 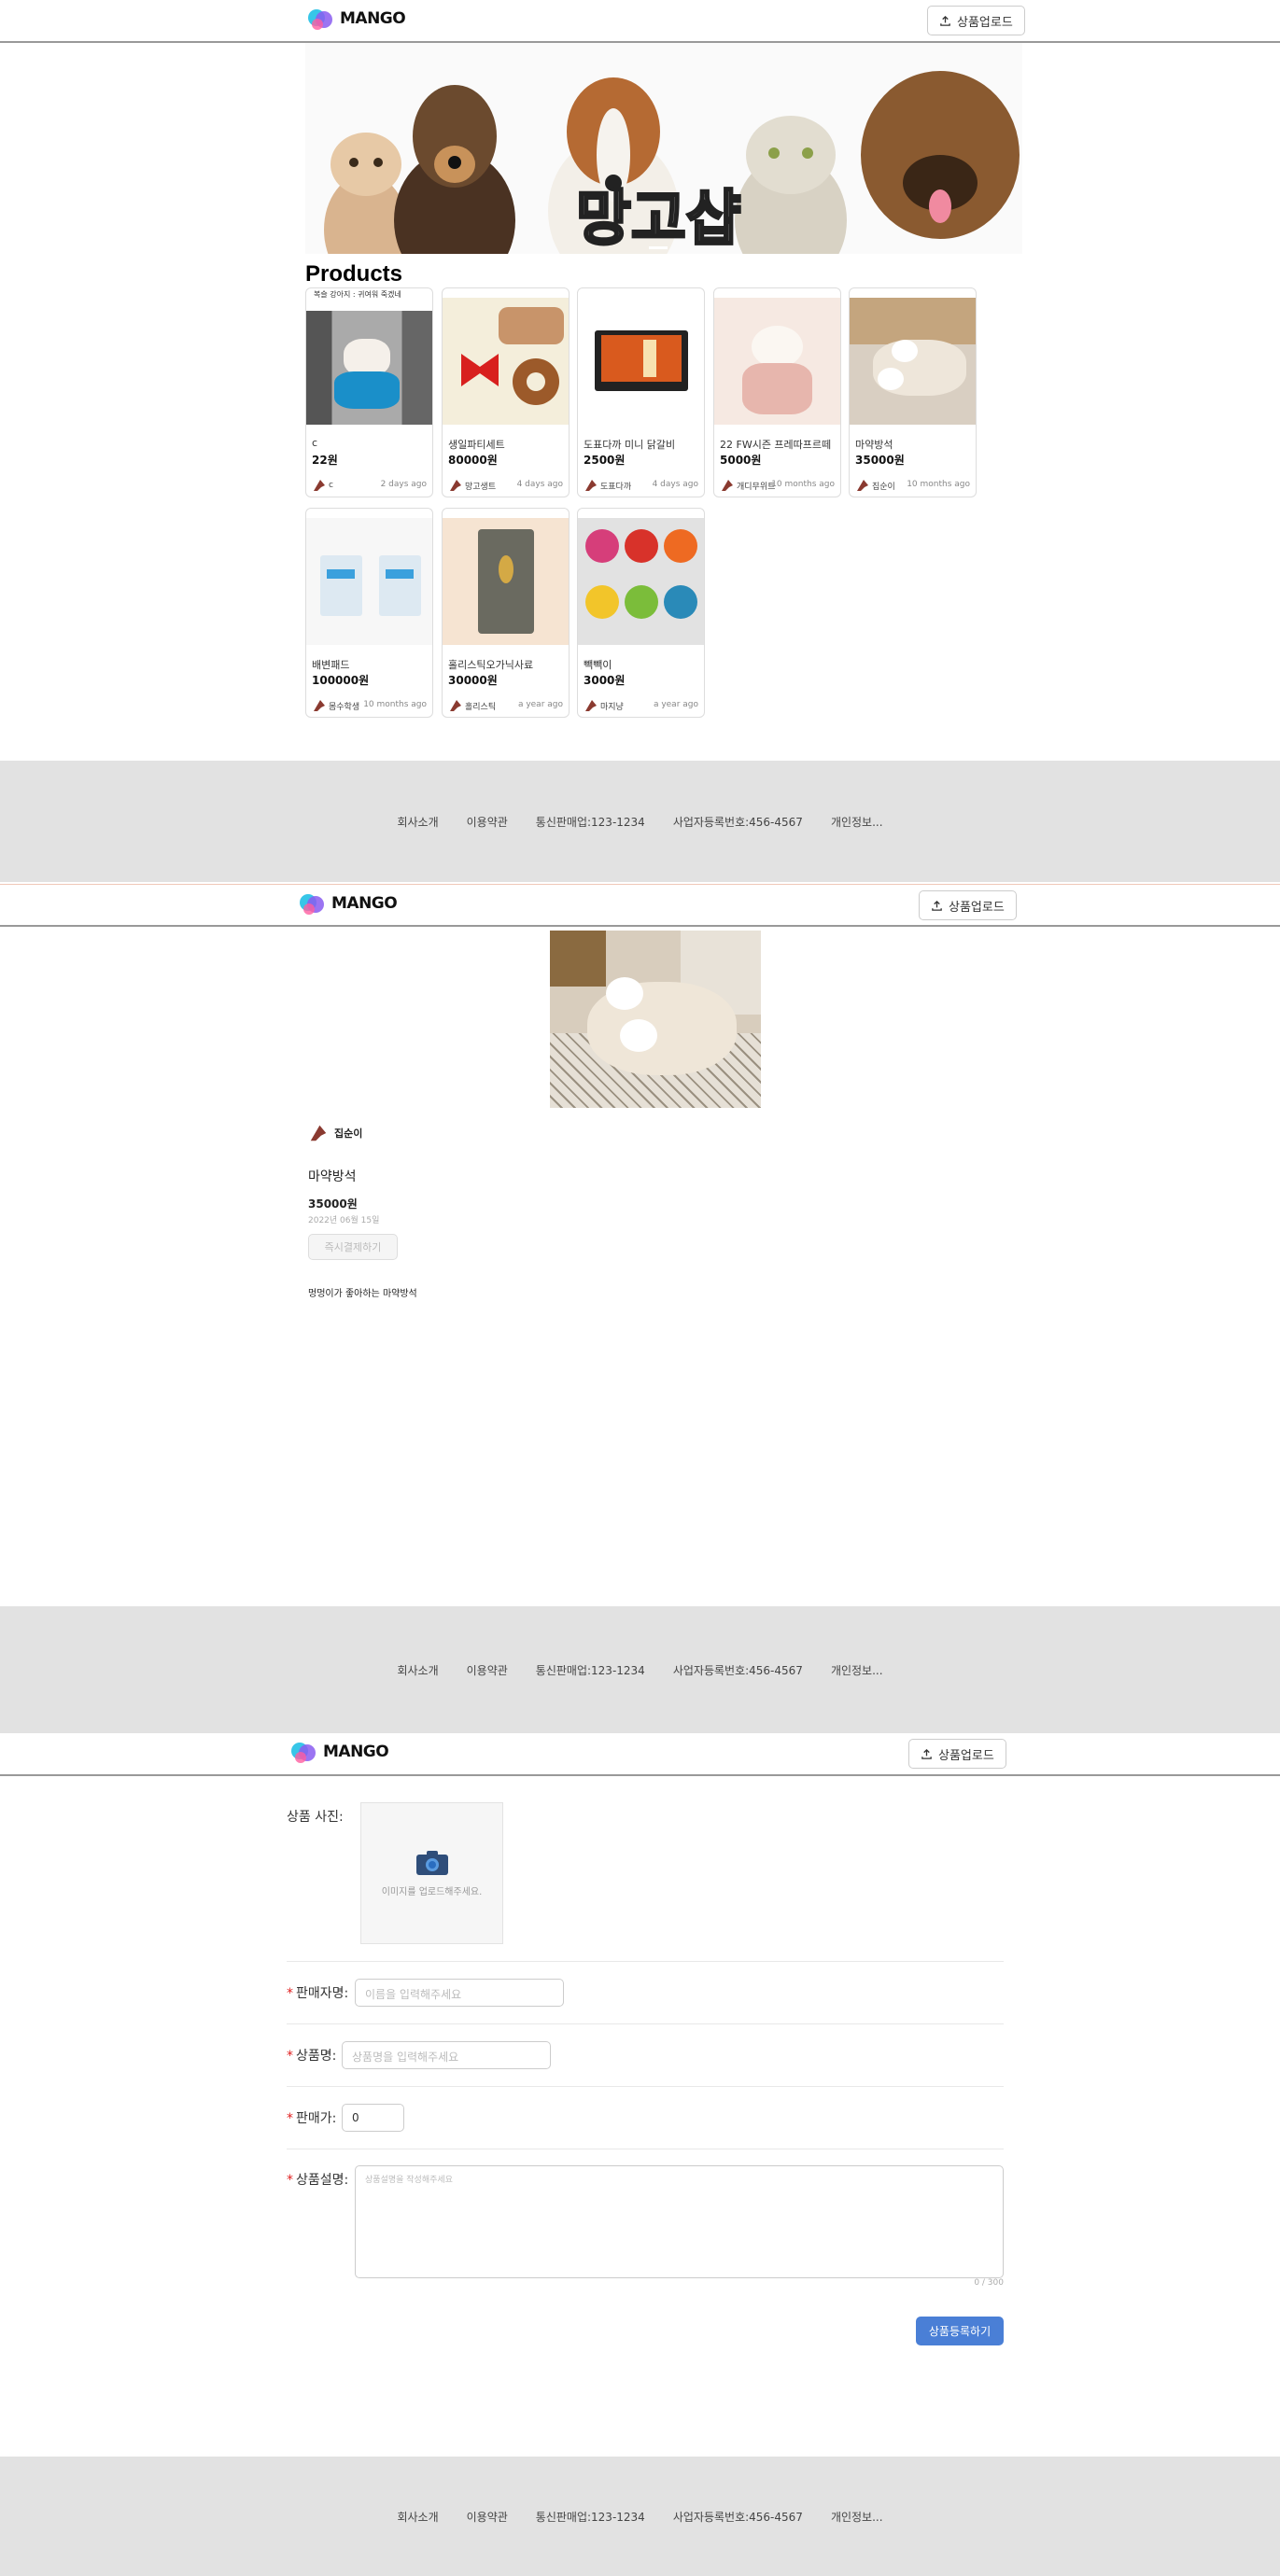 What do you see at coordinates (883, 487) in the screenshot?
I see `seller-name: 집순이` at bounding box center [883, 487].